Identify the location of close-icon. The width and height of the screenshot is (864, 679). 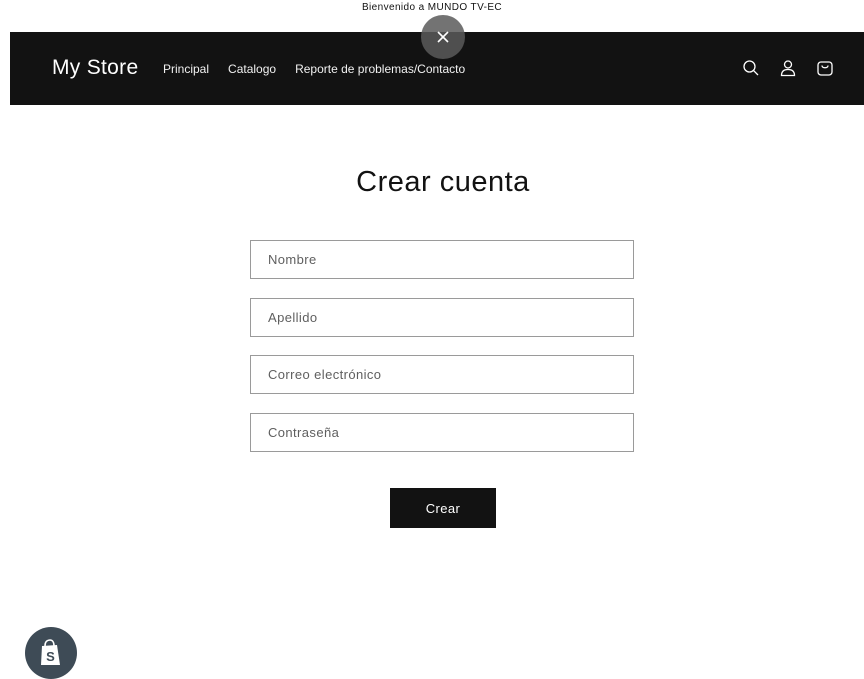
(443, 37).